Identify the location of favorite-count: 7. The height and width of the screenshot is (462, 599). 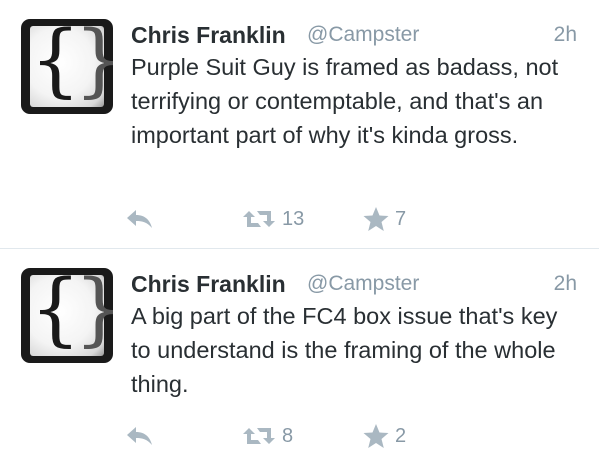
(401, 218).